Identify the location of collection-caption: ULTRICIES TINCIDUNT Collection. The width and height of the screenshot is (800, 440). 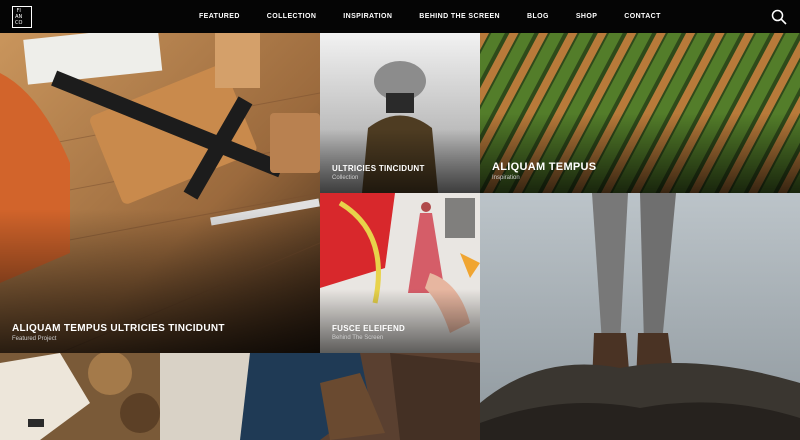
(378, 172).